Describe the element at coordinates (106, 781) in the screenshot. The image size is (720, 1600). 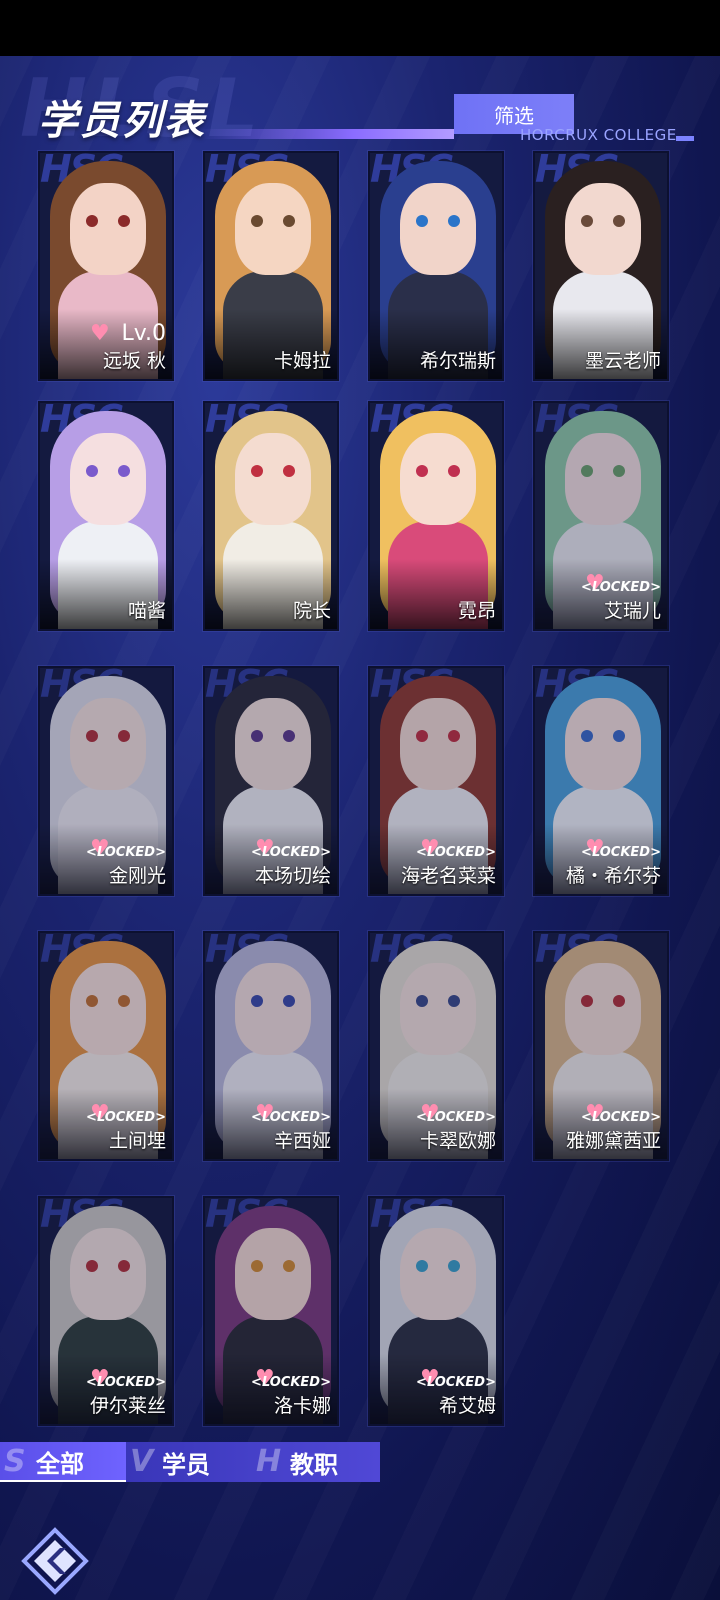
I see `character-card: HSC♥<LOCKED>金刚光` at that location.